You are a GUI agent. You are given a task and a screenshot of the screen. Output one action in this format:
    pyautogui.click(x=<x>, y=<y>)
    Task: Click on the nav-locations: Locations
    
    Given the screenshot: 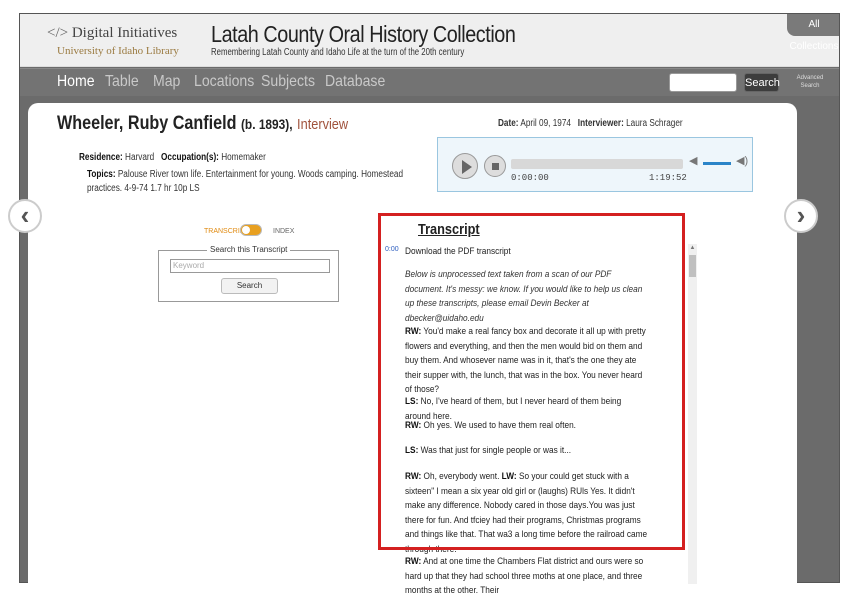 What is the action you would take?
    pyautogui.click(x=224, y=82)
    